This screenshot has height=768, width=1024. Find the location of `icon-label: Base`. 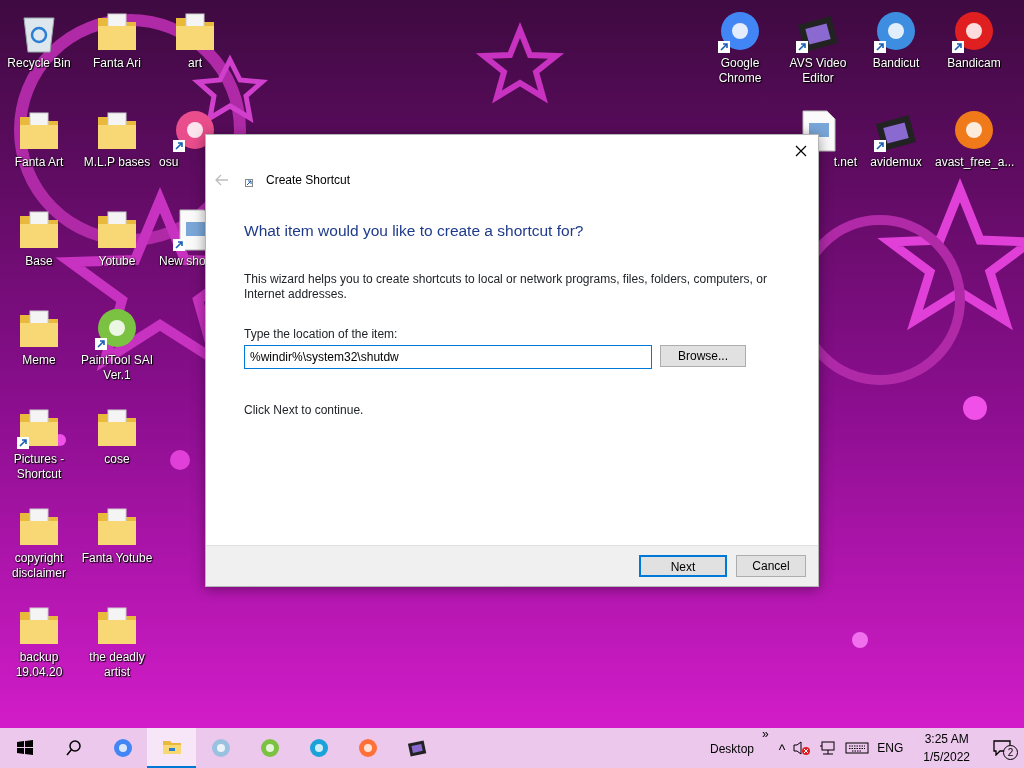

icon-label: Base is located at coordinates (39, 261).